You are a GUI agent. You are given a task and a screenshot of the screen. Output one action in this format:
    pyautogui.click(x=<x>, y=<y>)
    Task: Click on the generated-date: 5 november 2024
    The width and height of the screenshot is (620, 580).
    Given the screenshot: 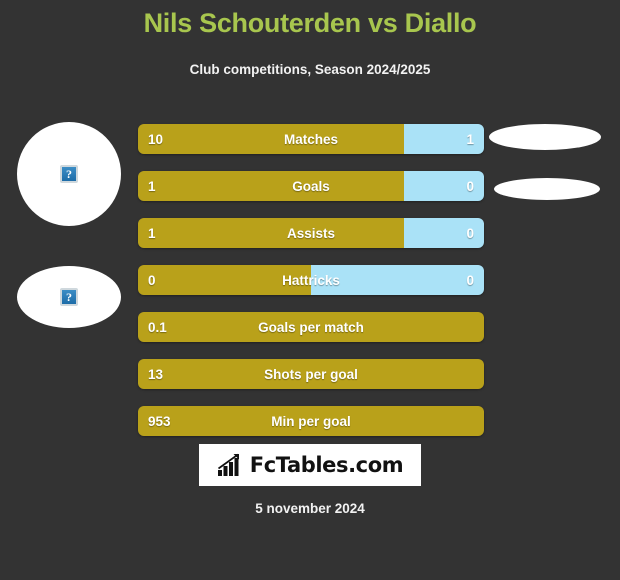 What is the action you would take?
    pyautogui.click(x=310, y=508)
    